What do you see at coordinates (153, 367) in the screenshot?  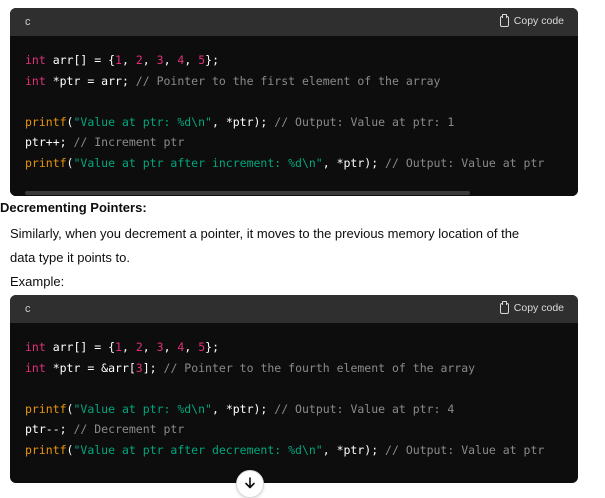 I see `code-token: ];` at bounding box center [153, 367].